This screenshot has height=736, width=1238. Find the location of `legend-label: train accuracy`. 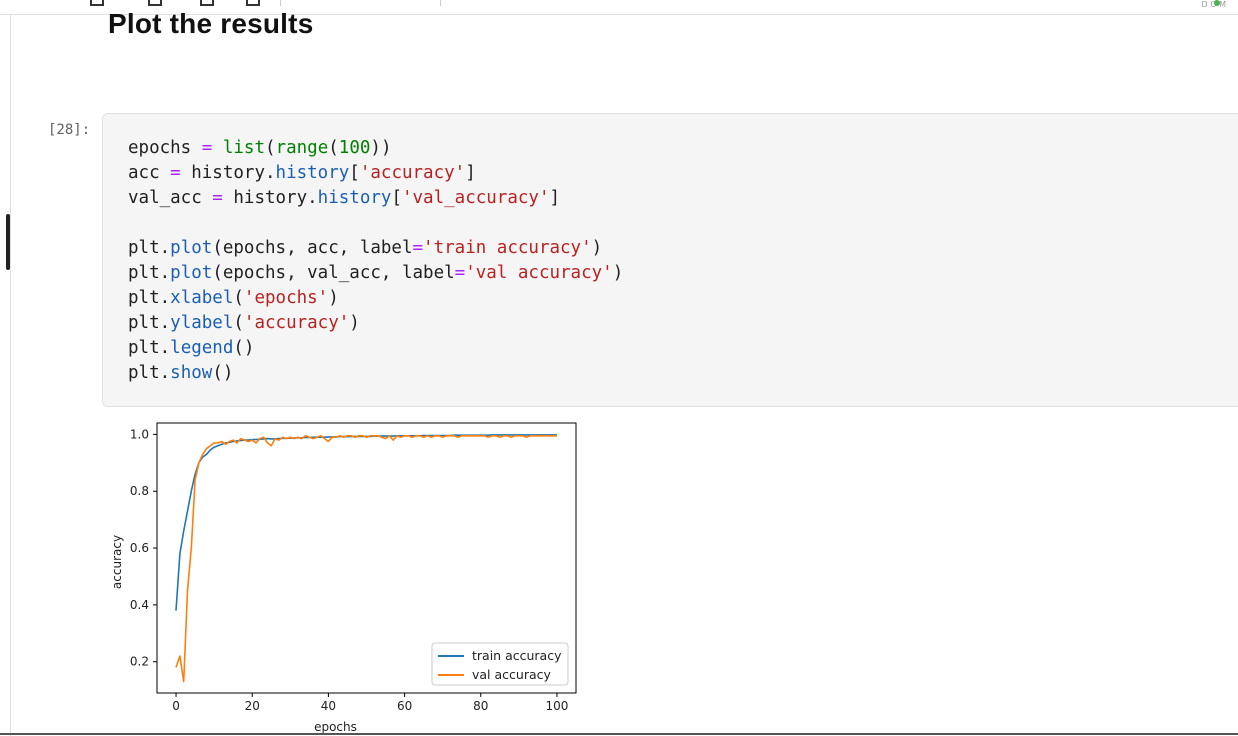

legend-label: train accuracy is located at coordinates (517, 655).